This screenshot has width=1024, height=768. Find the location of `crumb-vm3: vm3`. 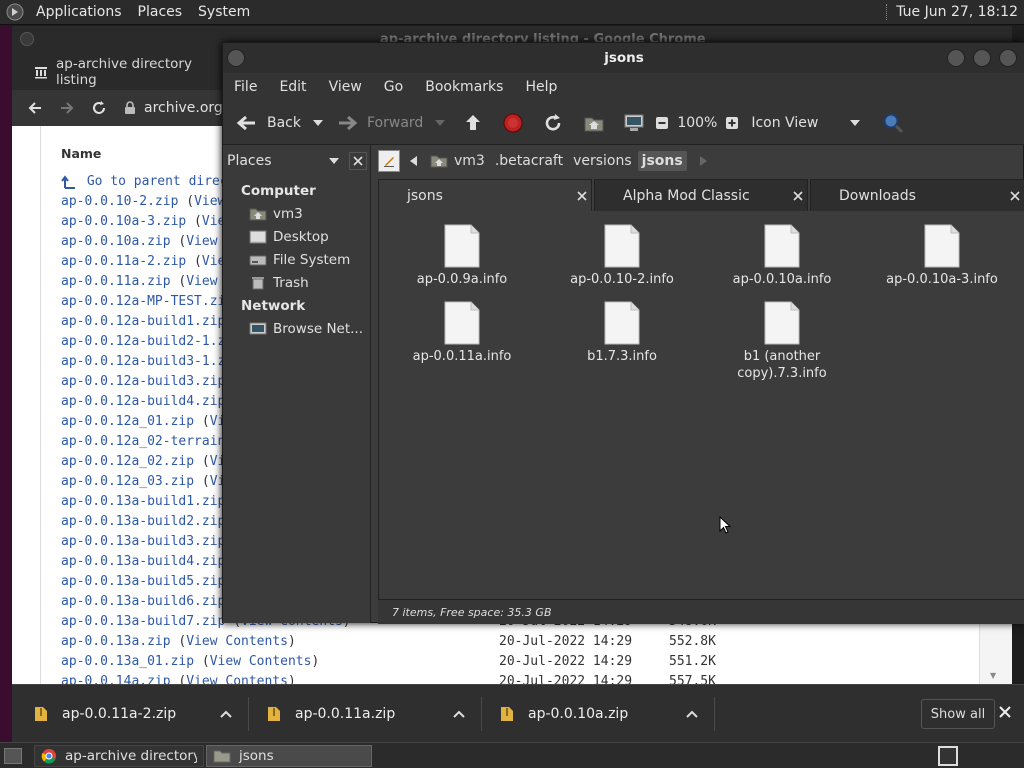

crumb-vm3: vm3 is located at coordinates (457, 161).